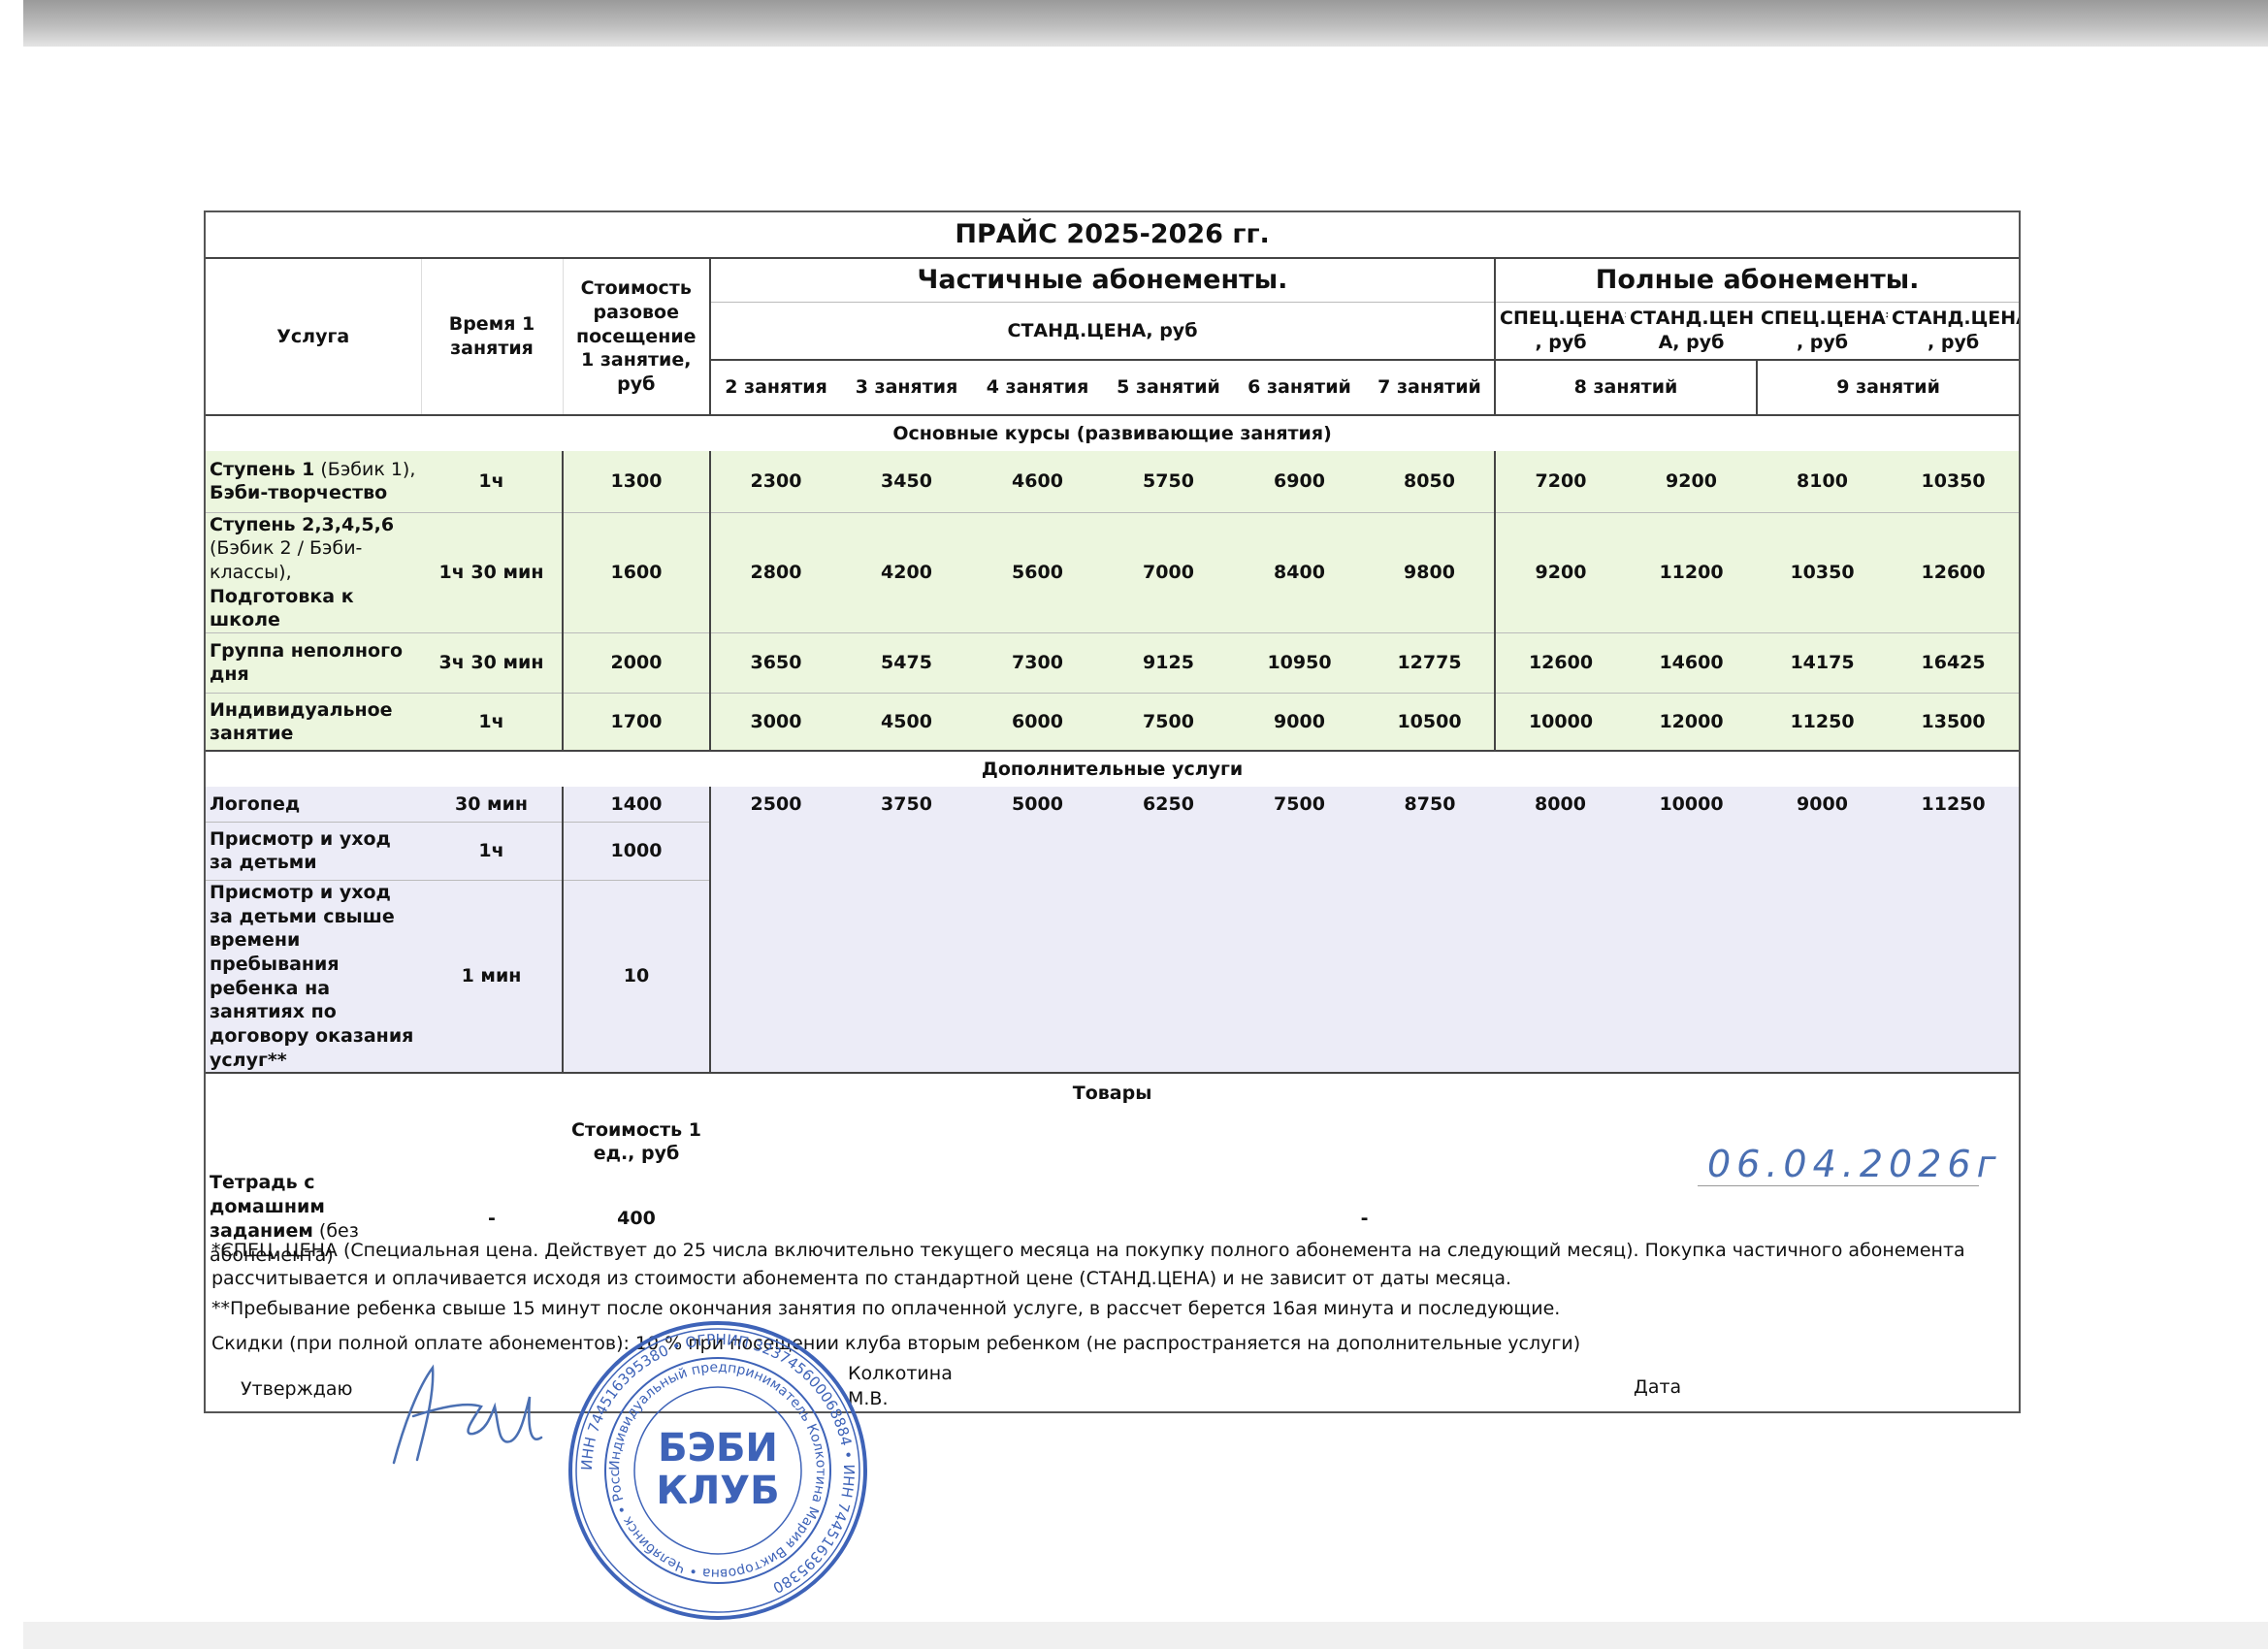  What do you see at coordinates (1299, 663) in the screenshot?
I see `price-cell: 10950` at bounding box center [1299, 663].